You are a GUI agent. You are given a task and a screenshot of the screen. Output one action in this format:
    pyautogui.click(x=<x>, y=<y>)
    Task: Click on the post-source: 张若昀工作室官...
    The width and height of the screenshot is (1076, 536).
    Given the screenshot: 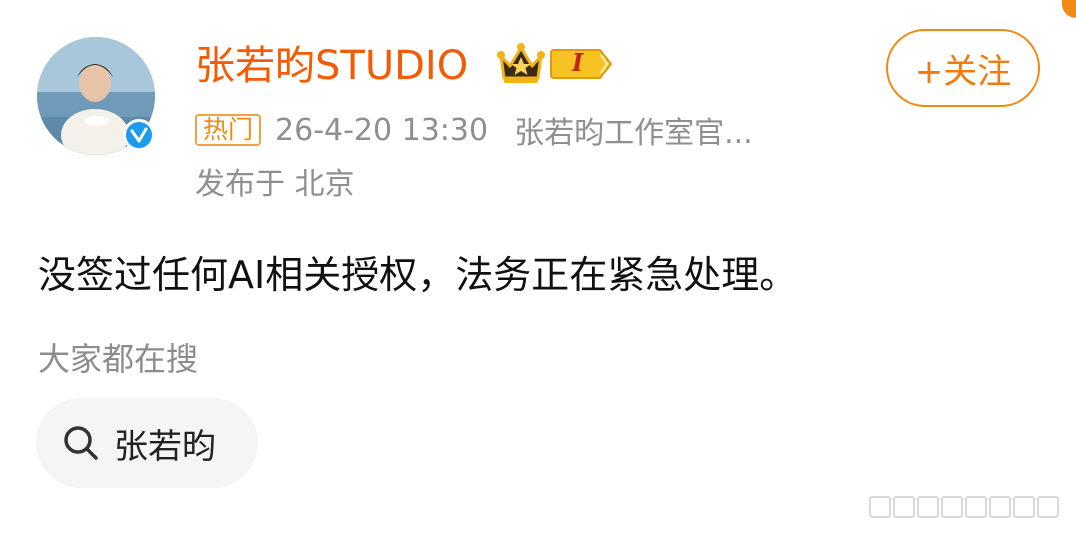 What is the action you would take?
    pyautogui.click(x=633, y=130)
    